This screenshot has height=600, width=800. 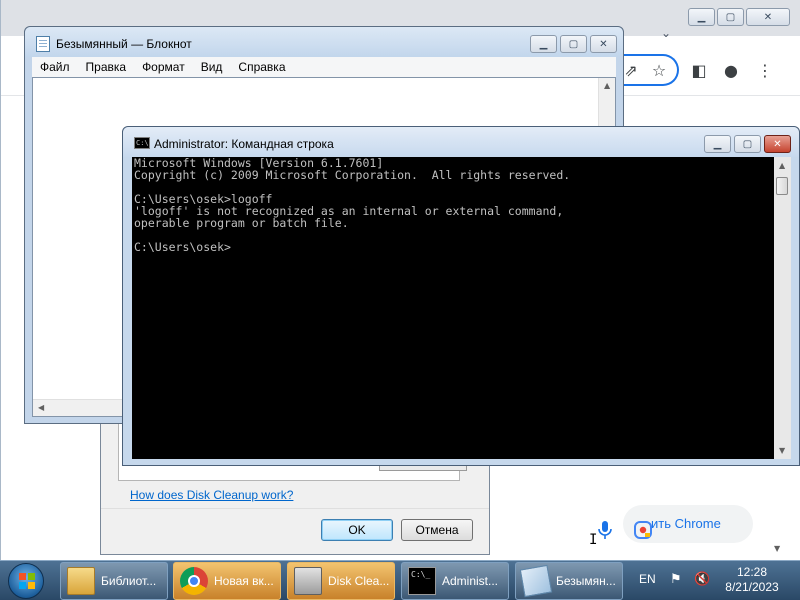 I want to click on cmd-caption-buttons: ▁ ▢ ✕, so click(x=747, y=144).